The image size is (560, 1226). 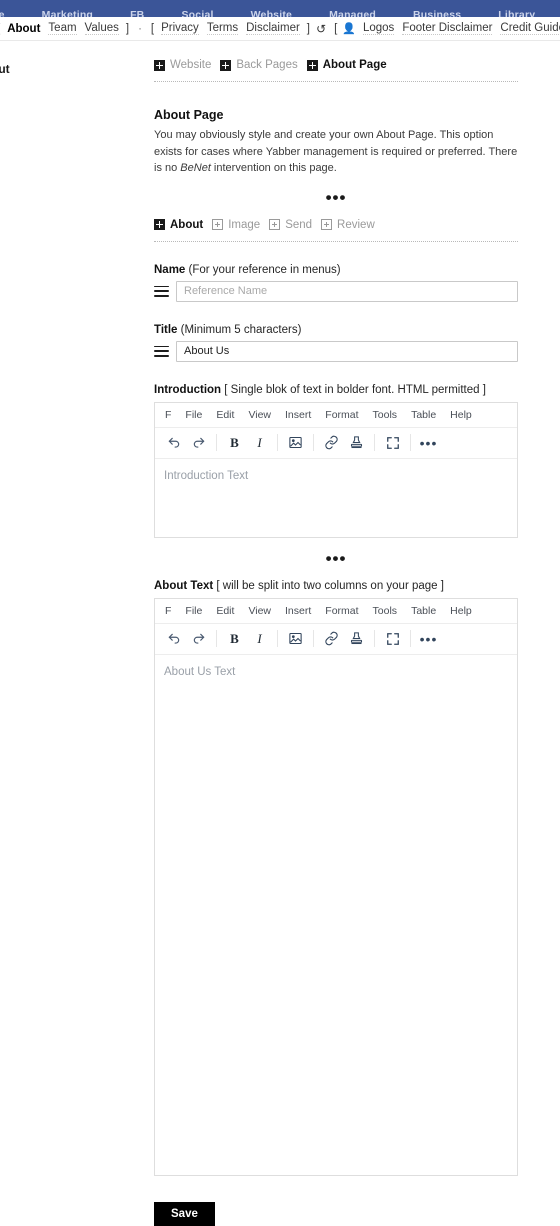 I want to click on subnav-link-values: Values, so click(x=102, y=28).